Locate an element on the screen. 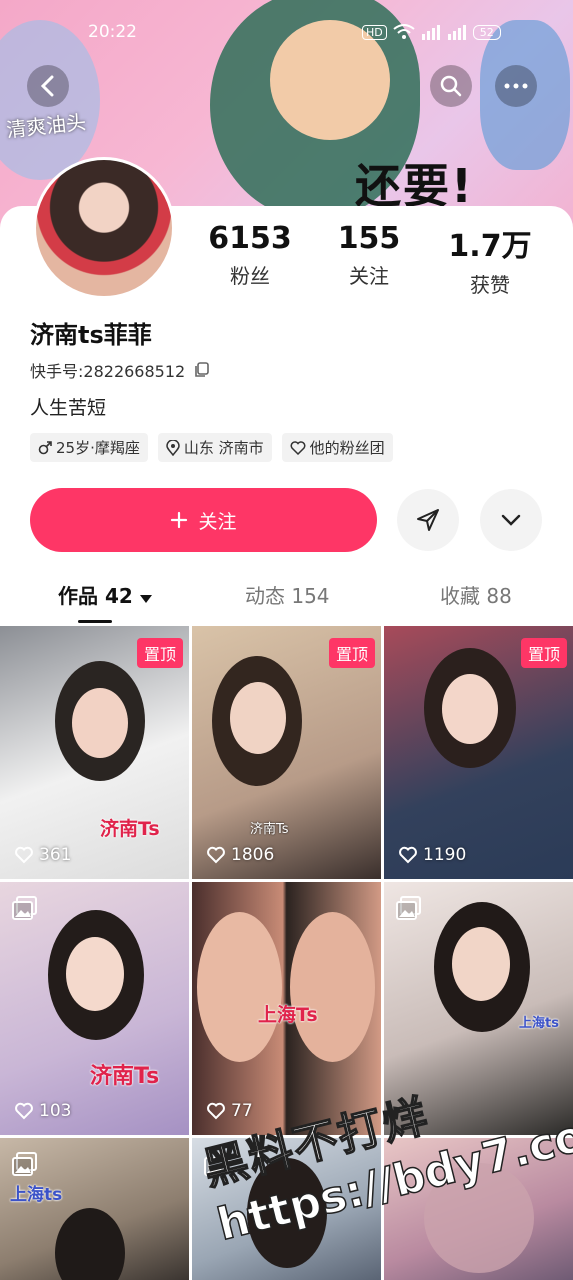 This screenshot has height=1280, width=573. stat-followers: 6153 粉丝 is located at coordinates (250, 255).